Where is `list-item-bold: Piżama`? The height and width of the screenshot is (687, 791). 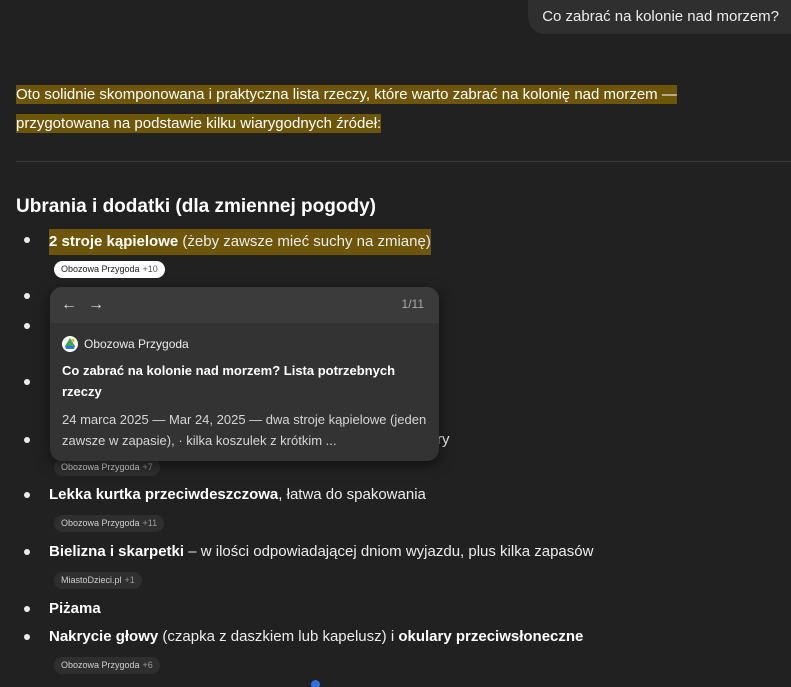 list-item-bold: Piżama is located at coordinates (75, 608).